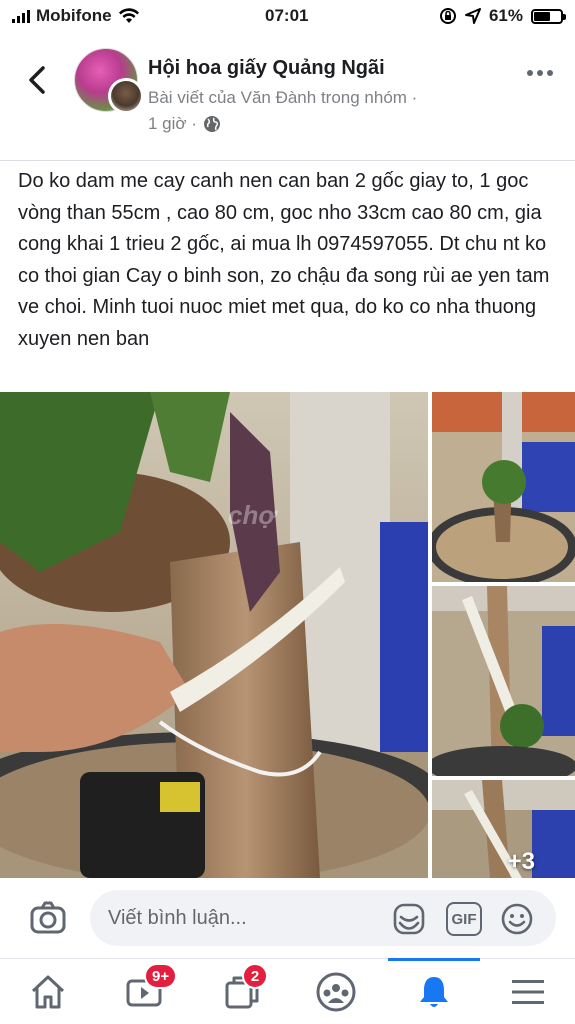  Describe the element at coordinates (126, 96) in the screenshot. I see `user-avatar` at that location.